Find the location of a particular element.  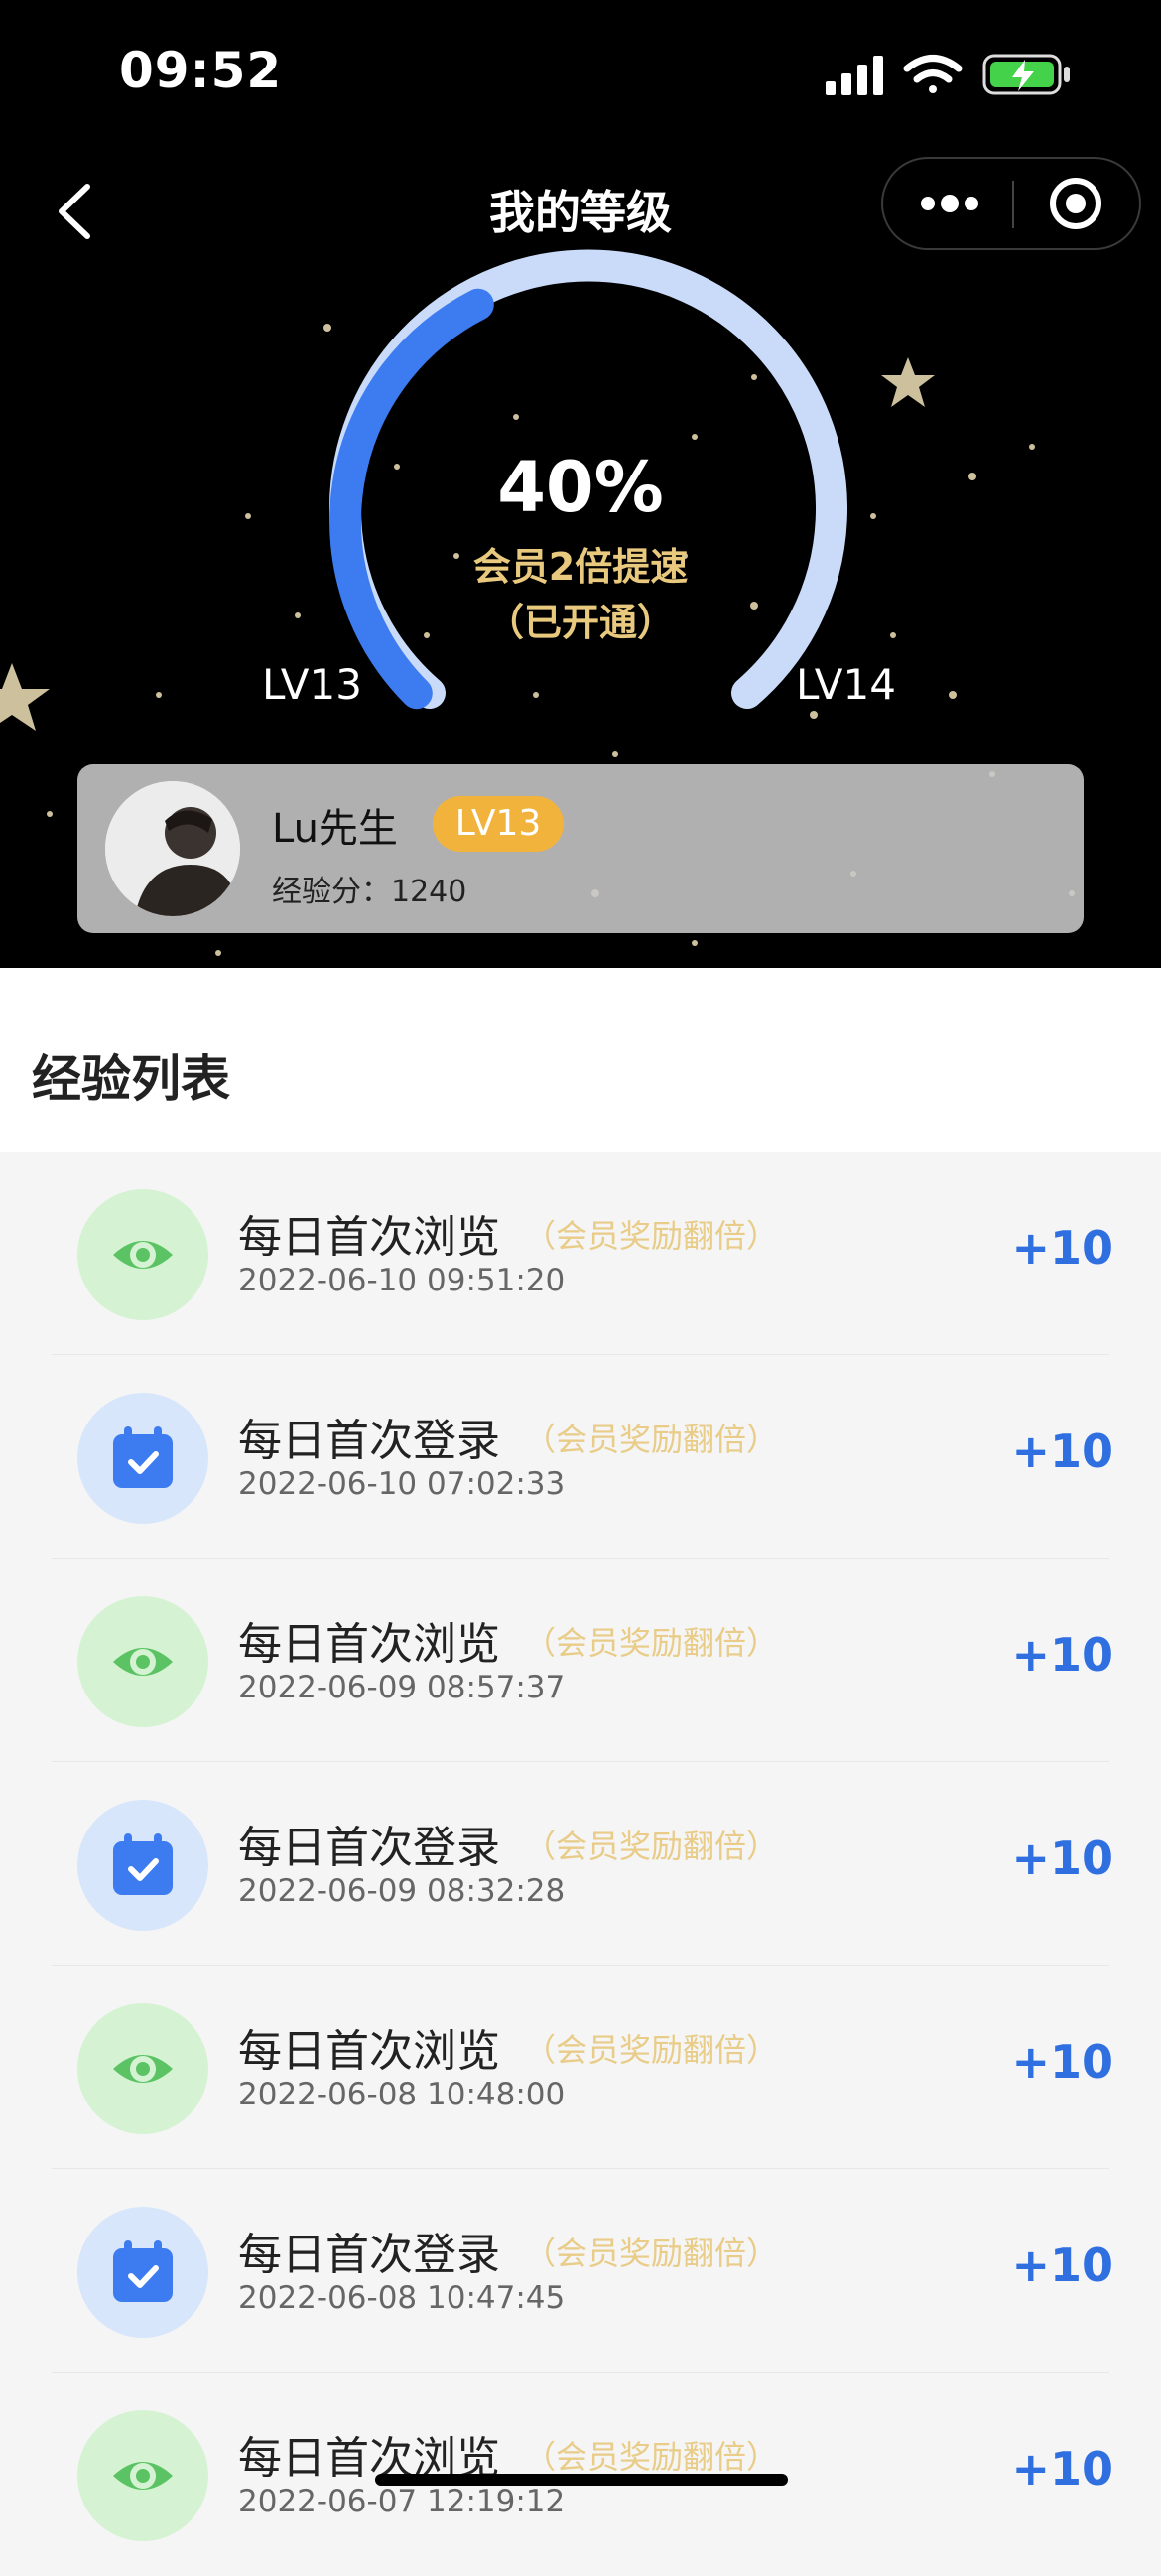

wifi-icon is located at coordinates (933, 74).